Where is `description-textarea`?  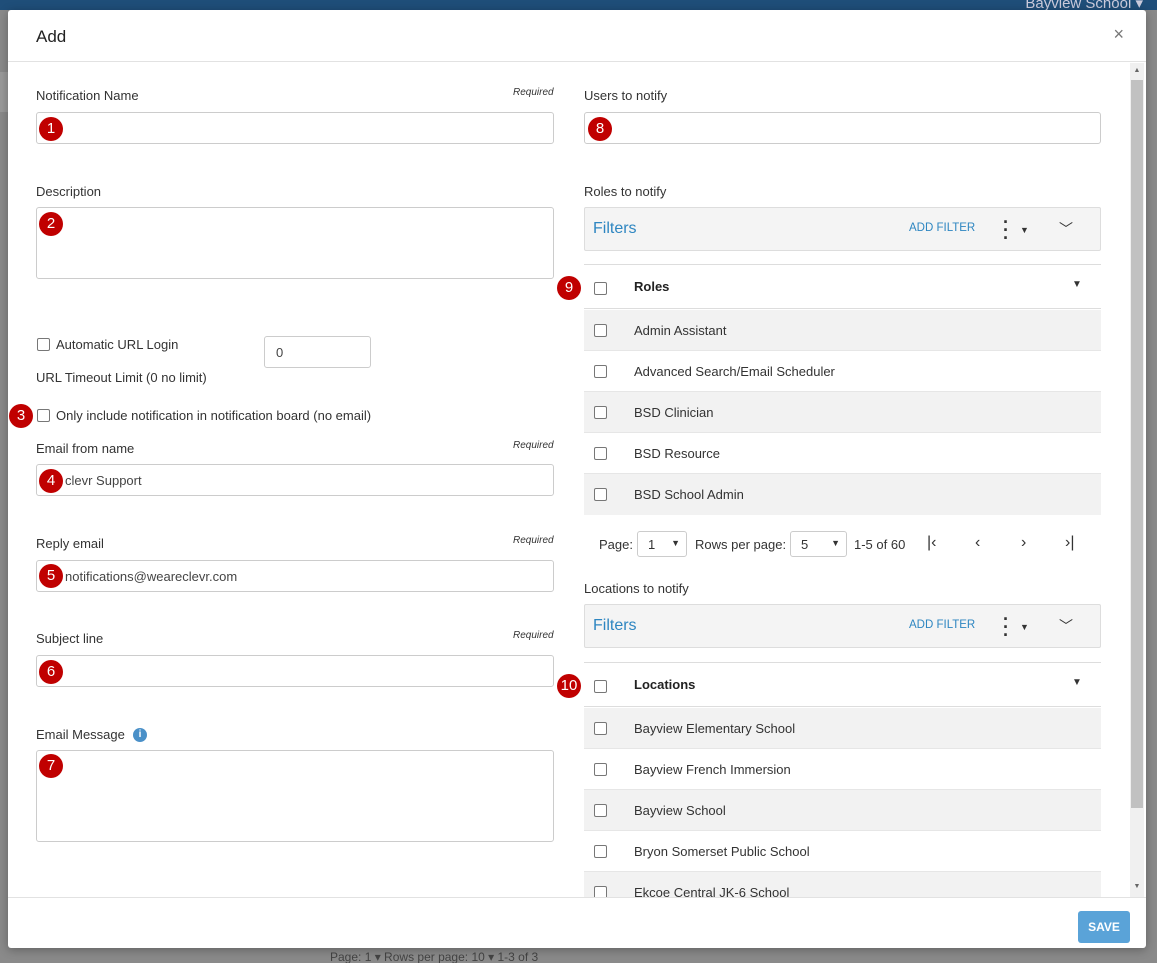
description-textarea is located at coordinates (295, 243).